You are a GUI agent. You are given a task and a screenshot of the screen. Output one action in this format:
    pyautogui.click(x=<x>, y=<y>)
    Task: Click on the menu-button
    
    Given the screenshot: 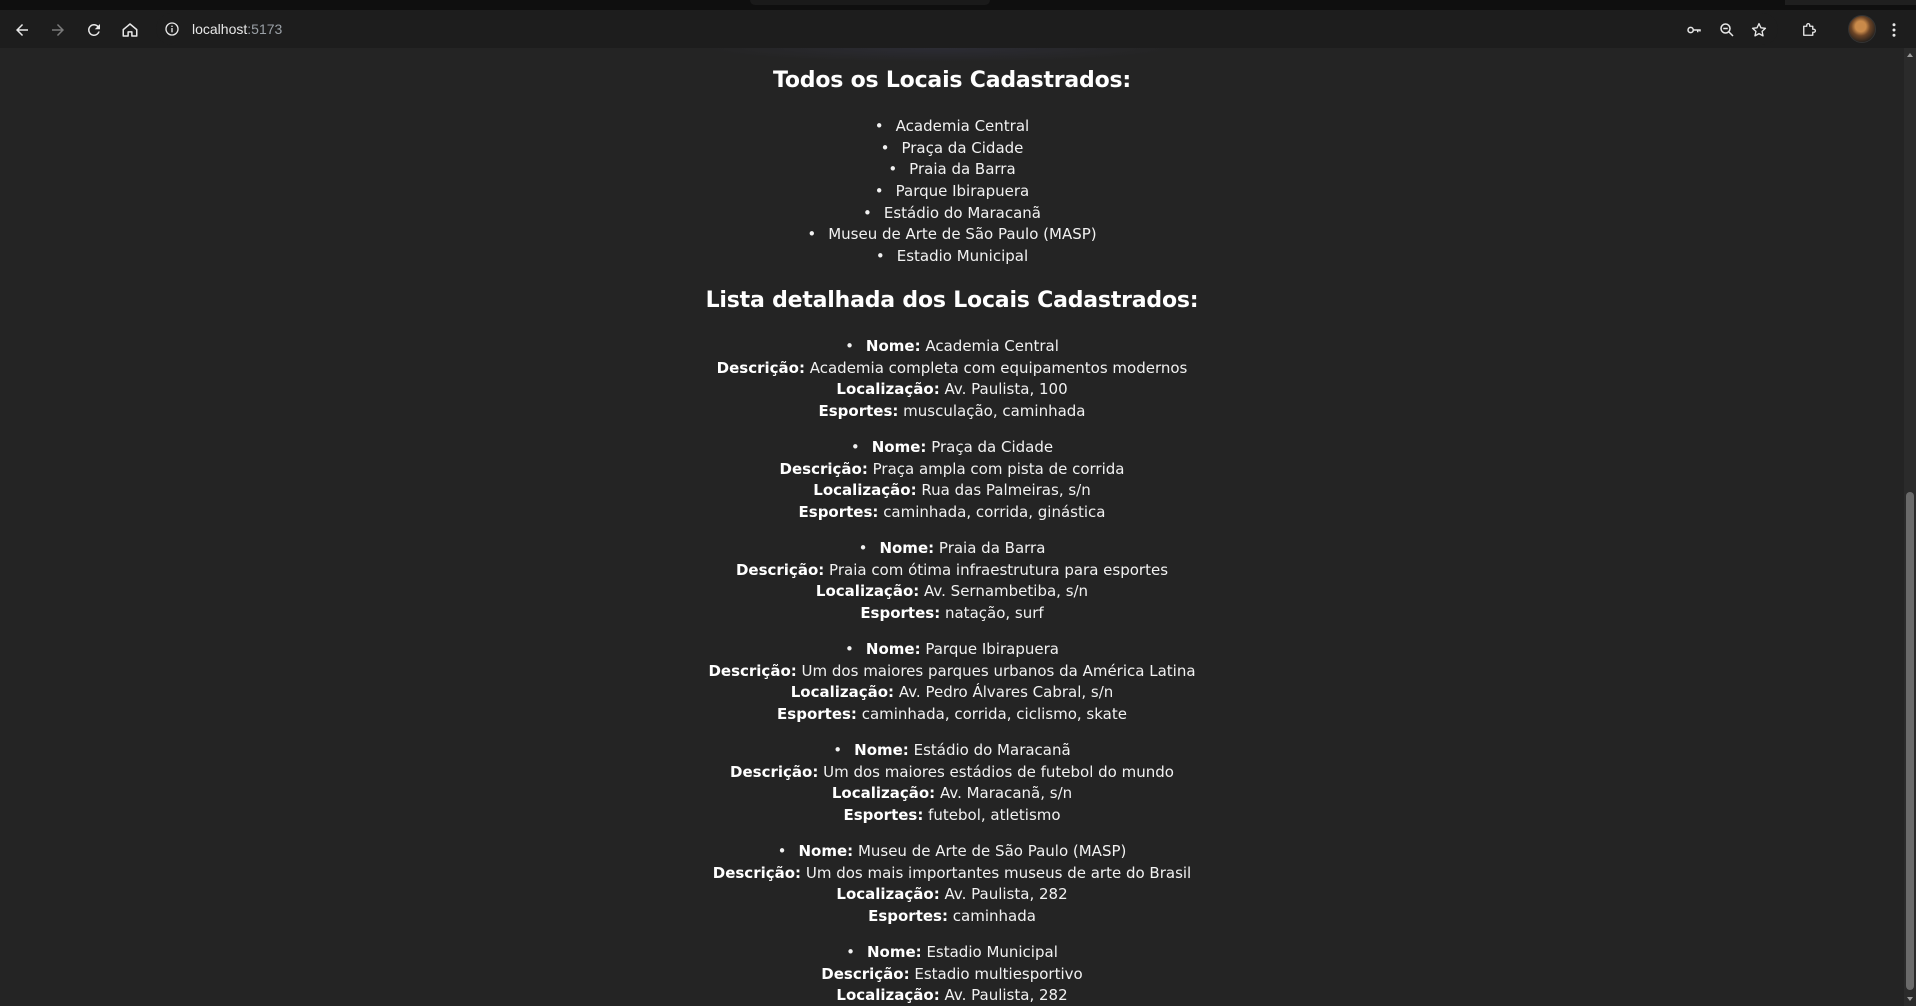 What is the action you would take?
    pyautogui.click(x=1894, y=30)
    